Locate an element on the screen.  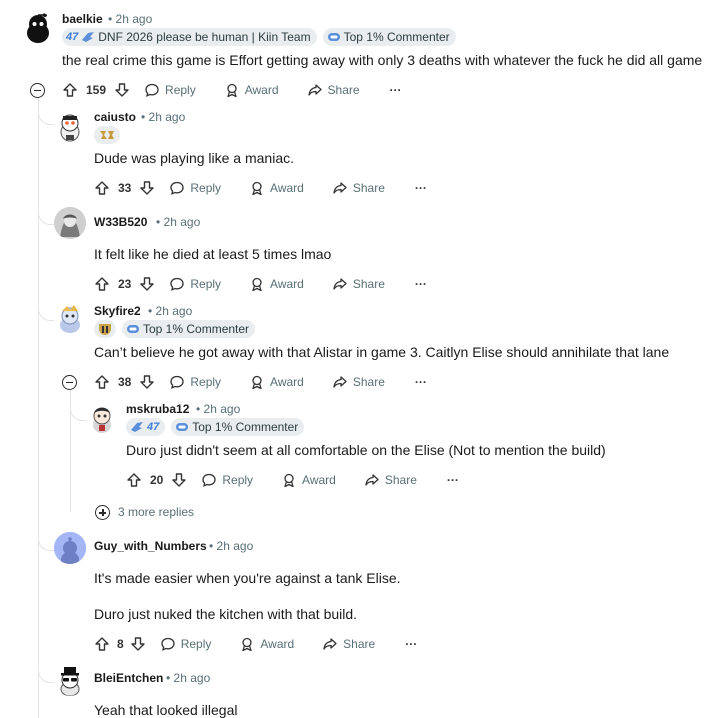
comment-actions: 20 Reply Award Share ··· is located at coordinates (292, 480).